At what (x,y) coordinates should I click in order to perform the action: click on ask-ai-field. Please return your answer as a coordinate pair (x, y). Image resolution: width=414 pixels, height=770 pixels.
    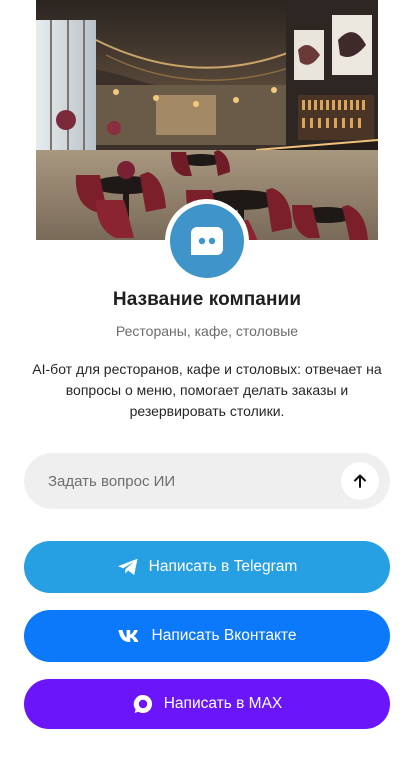
    Looking at the image, I should click on (207, 481).